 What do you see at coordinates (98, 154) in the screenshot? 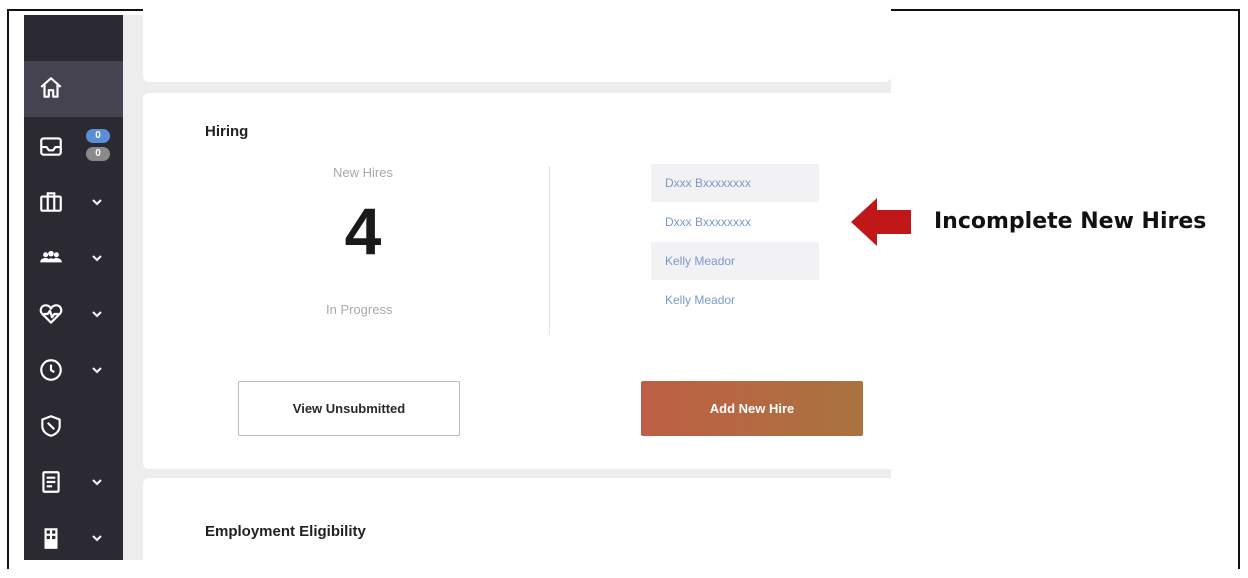
I see `inbox-total-badge: 0` at bounding box center [98, 154].